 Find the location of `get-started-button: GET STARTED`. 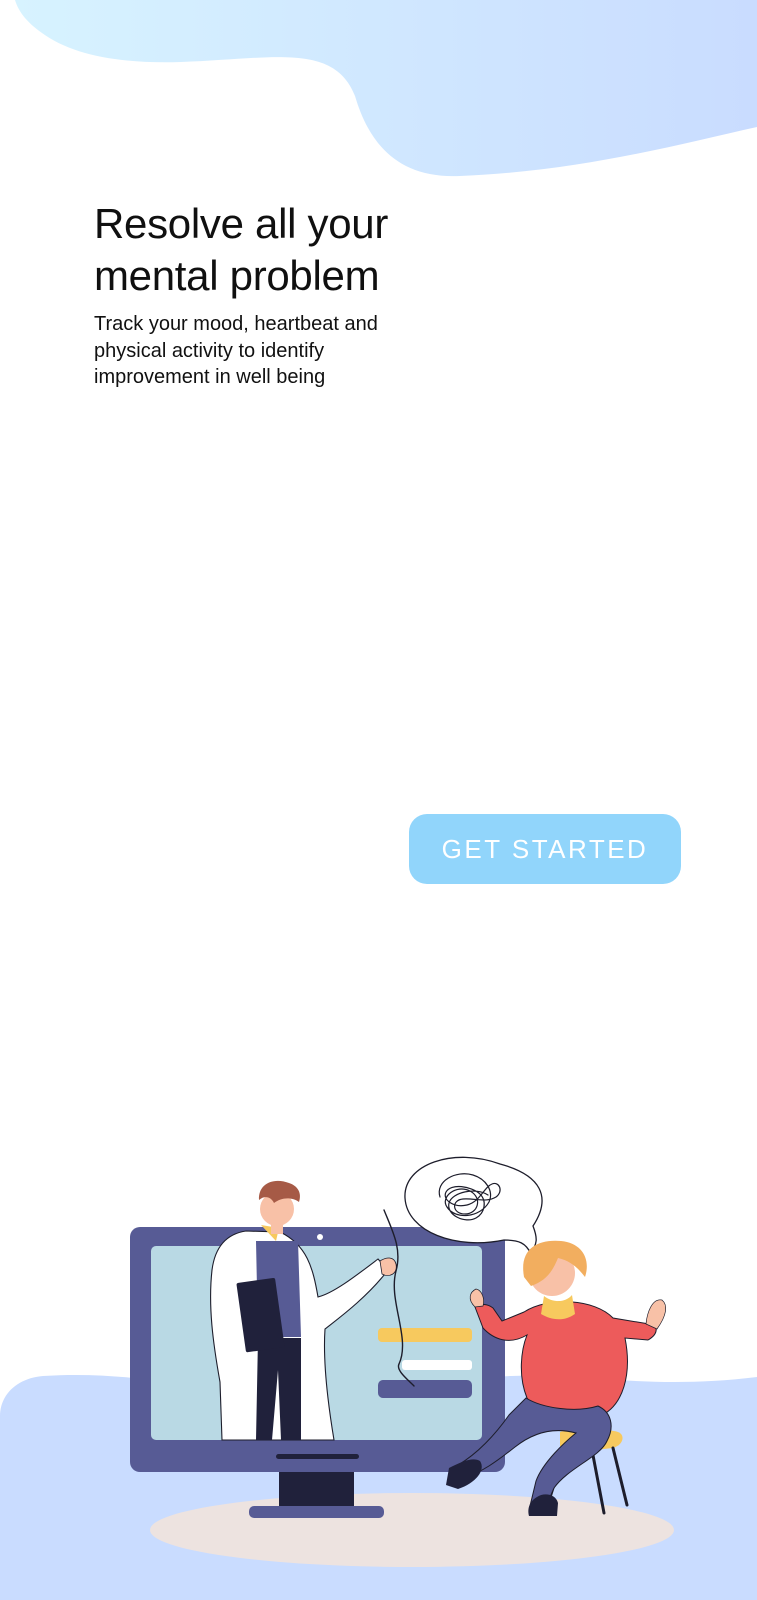

get-started-button: GET STARTED is located at coordinates (545, 849).